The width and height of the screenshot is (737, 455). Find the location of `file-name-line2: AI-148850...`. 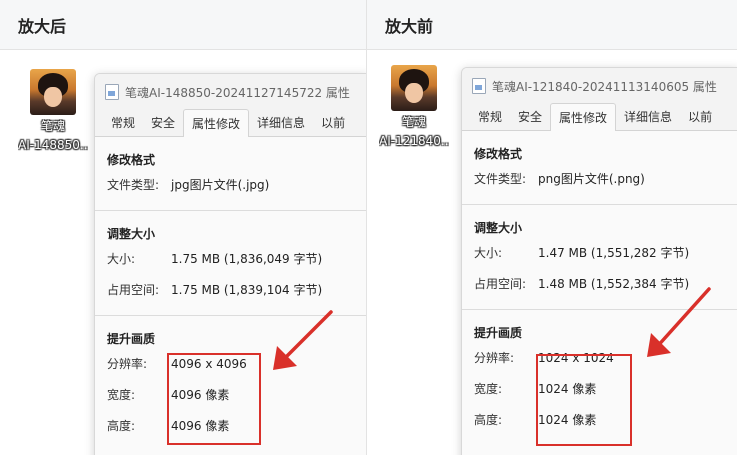

file-name-line2: AI-148850... is located at coordinates (53, 145).